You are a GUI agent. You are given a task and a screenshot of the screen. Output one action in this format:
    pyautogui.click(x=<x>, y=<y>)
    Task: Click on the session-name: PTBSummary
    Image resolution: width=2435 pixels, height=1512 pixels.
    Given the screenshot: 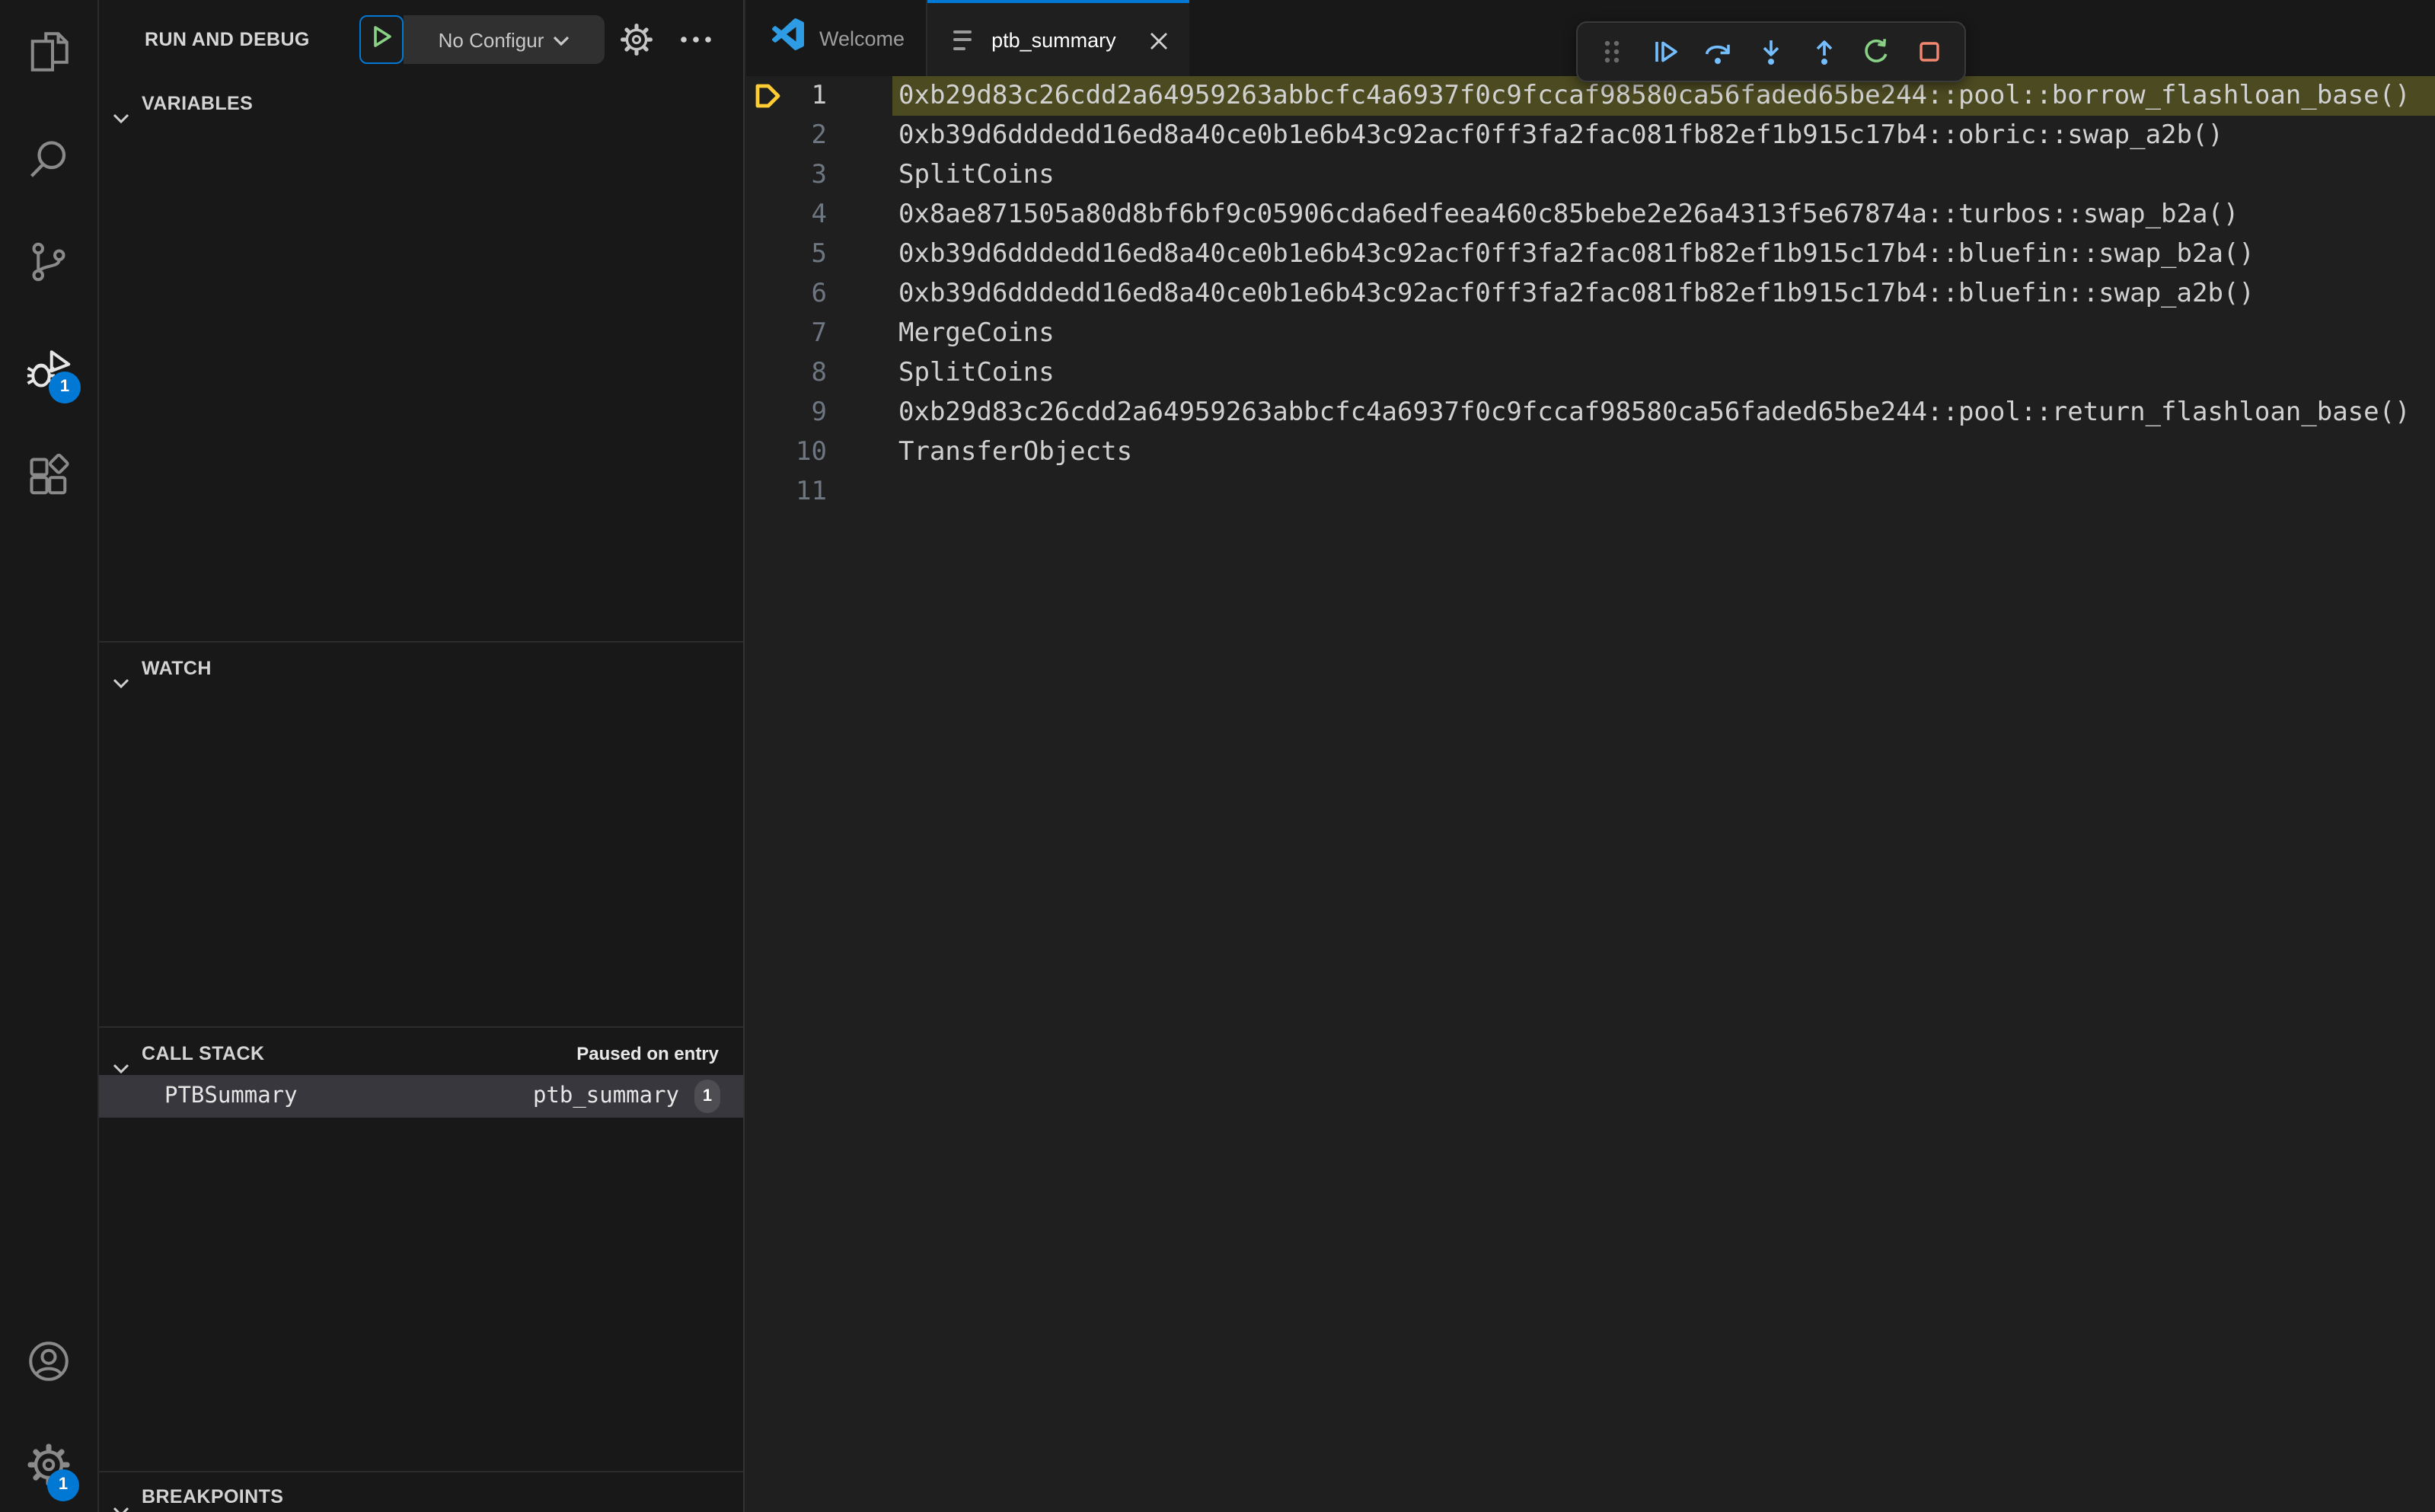 What is the action you would take?
    pyautogui.click(x=231, y=1096)
    